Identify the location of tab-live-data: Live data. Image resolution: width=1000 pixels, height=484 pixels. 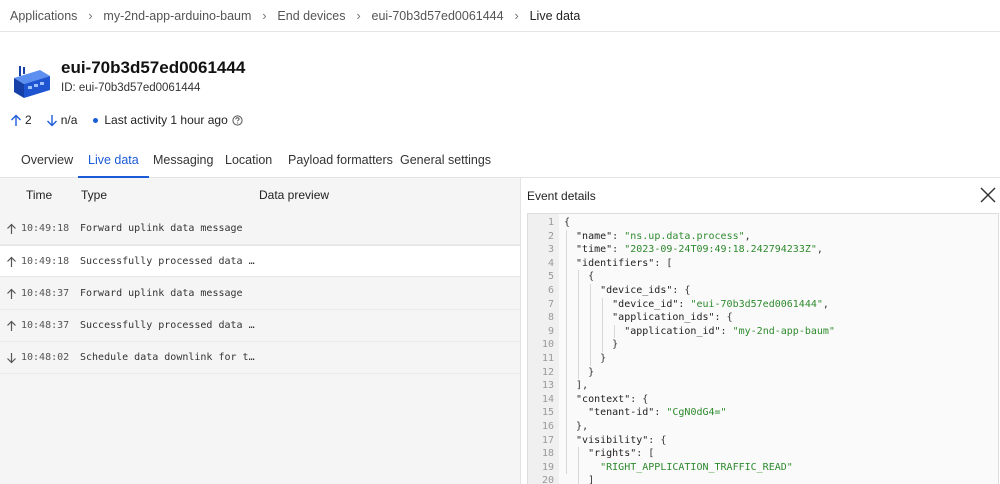
(113, 161).